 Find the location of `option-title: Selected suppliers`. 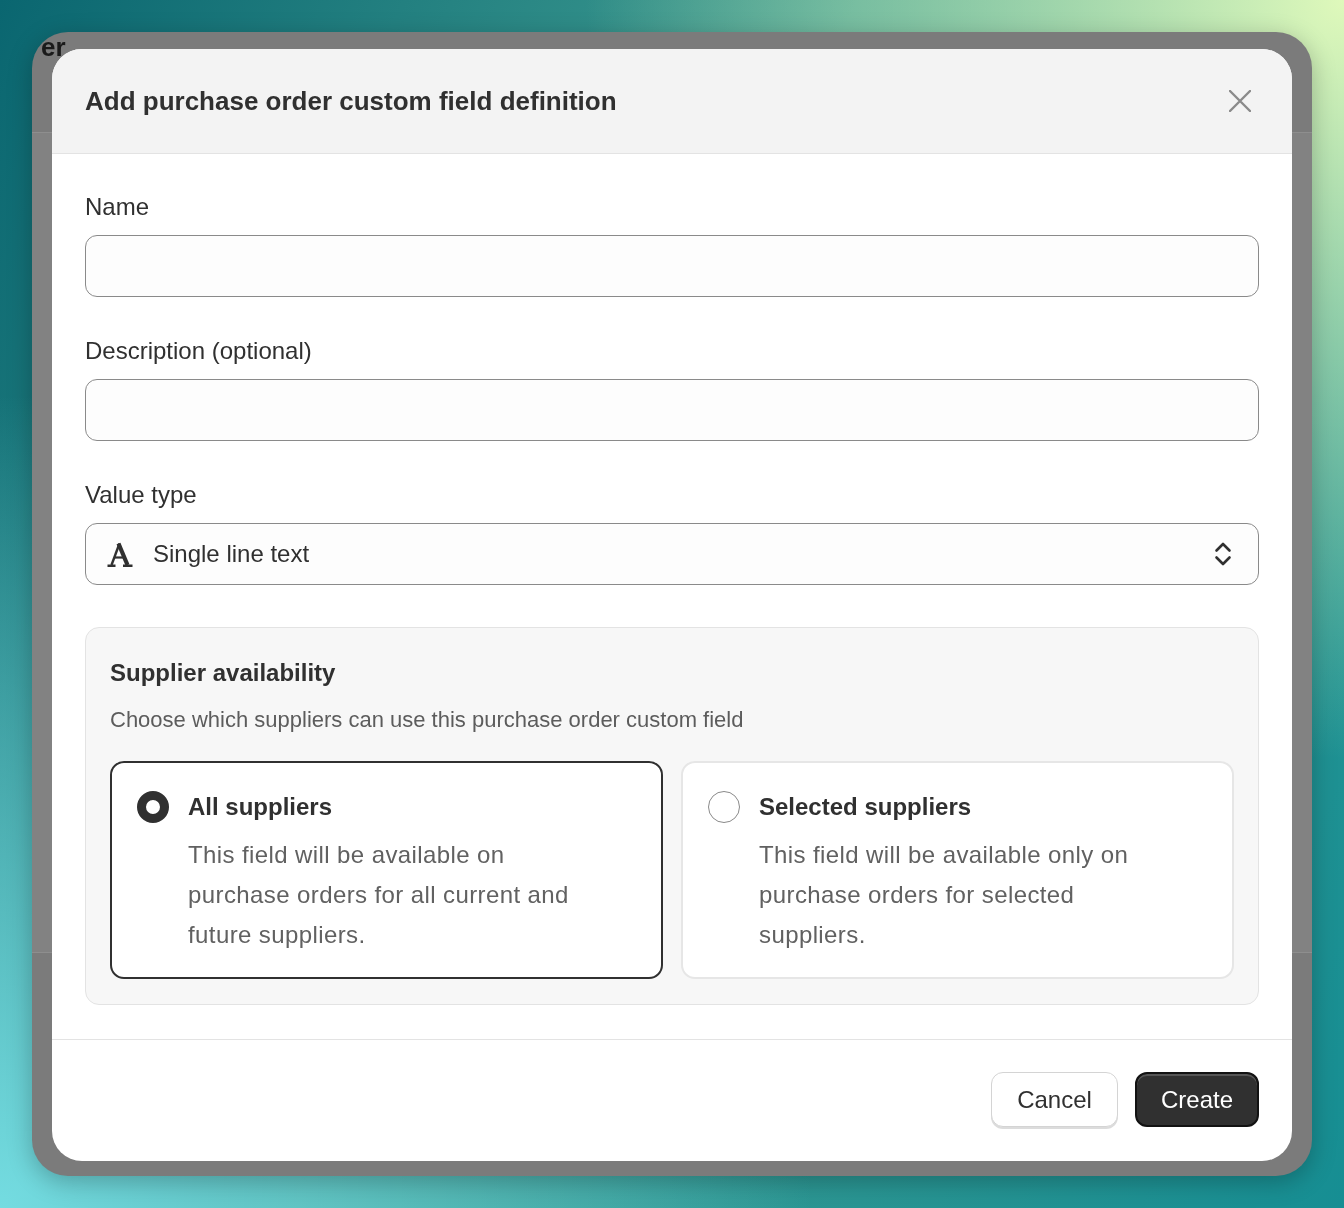

option-title: Selected suppliers is located at coordinates (866, 807).